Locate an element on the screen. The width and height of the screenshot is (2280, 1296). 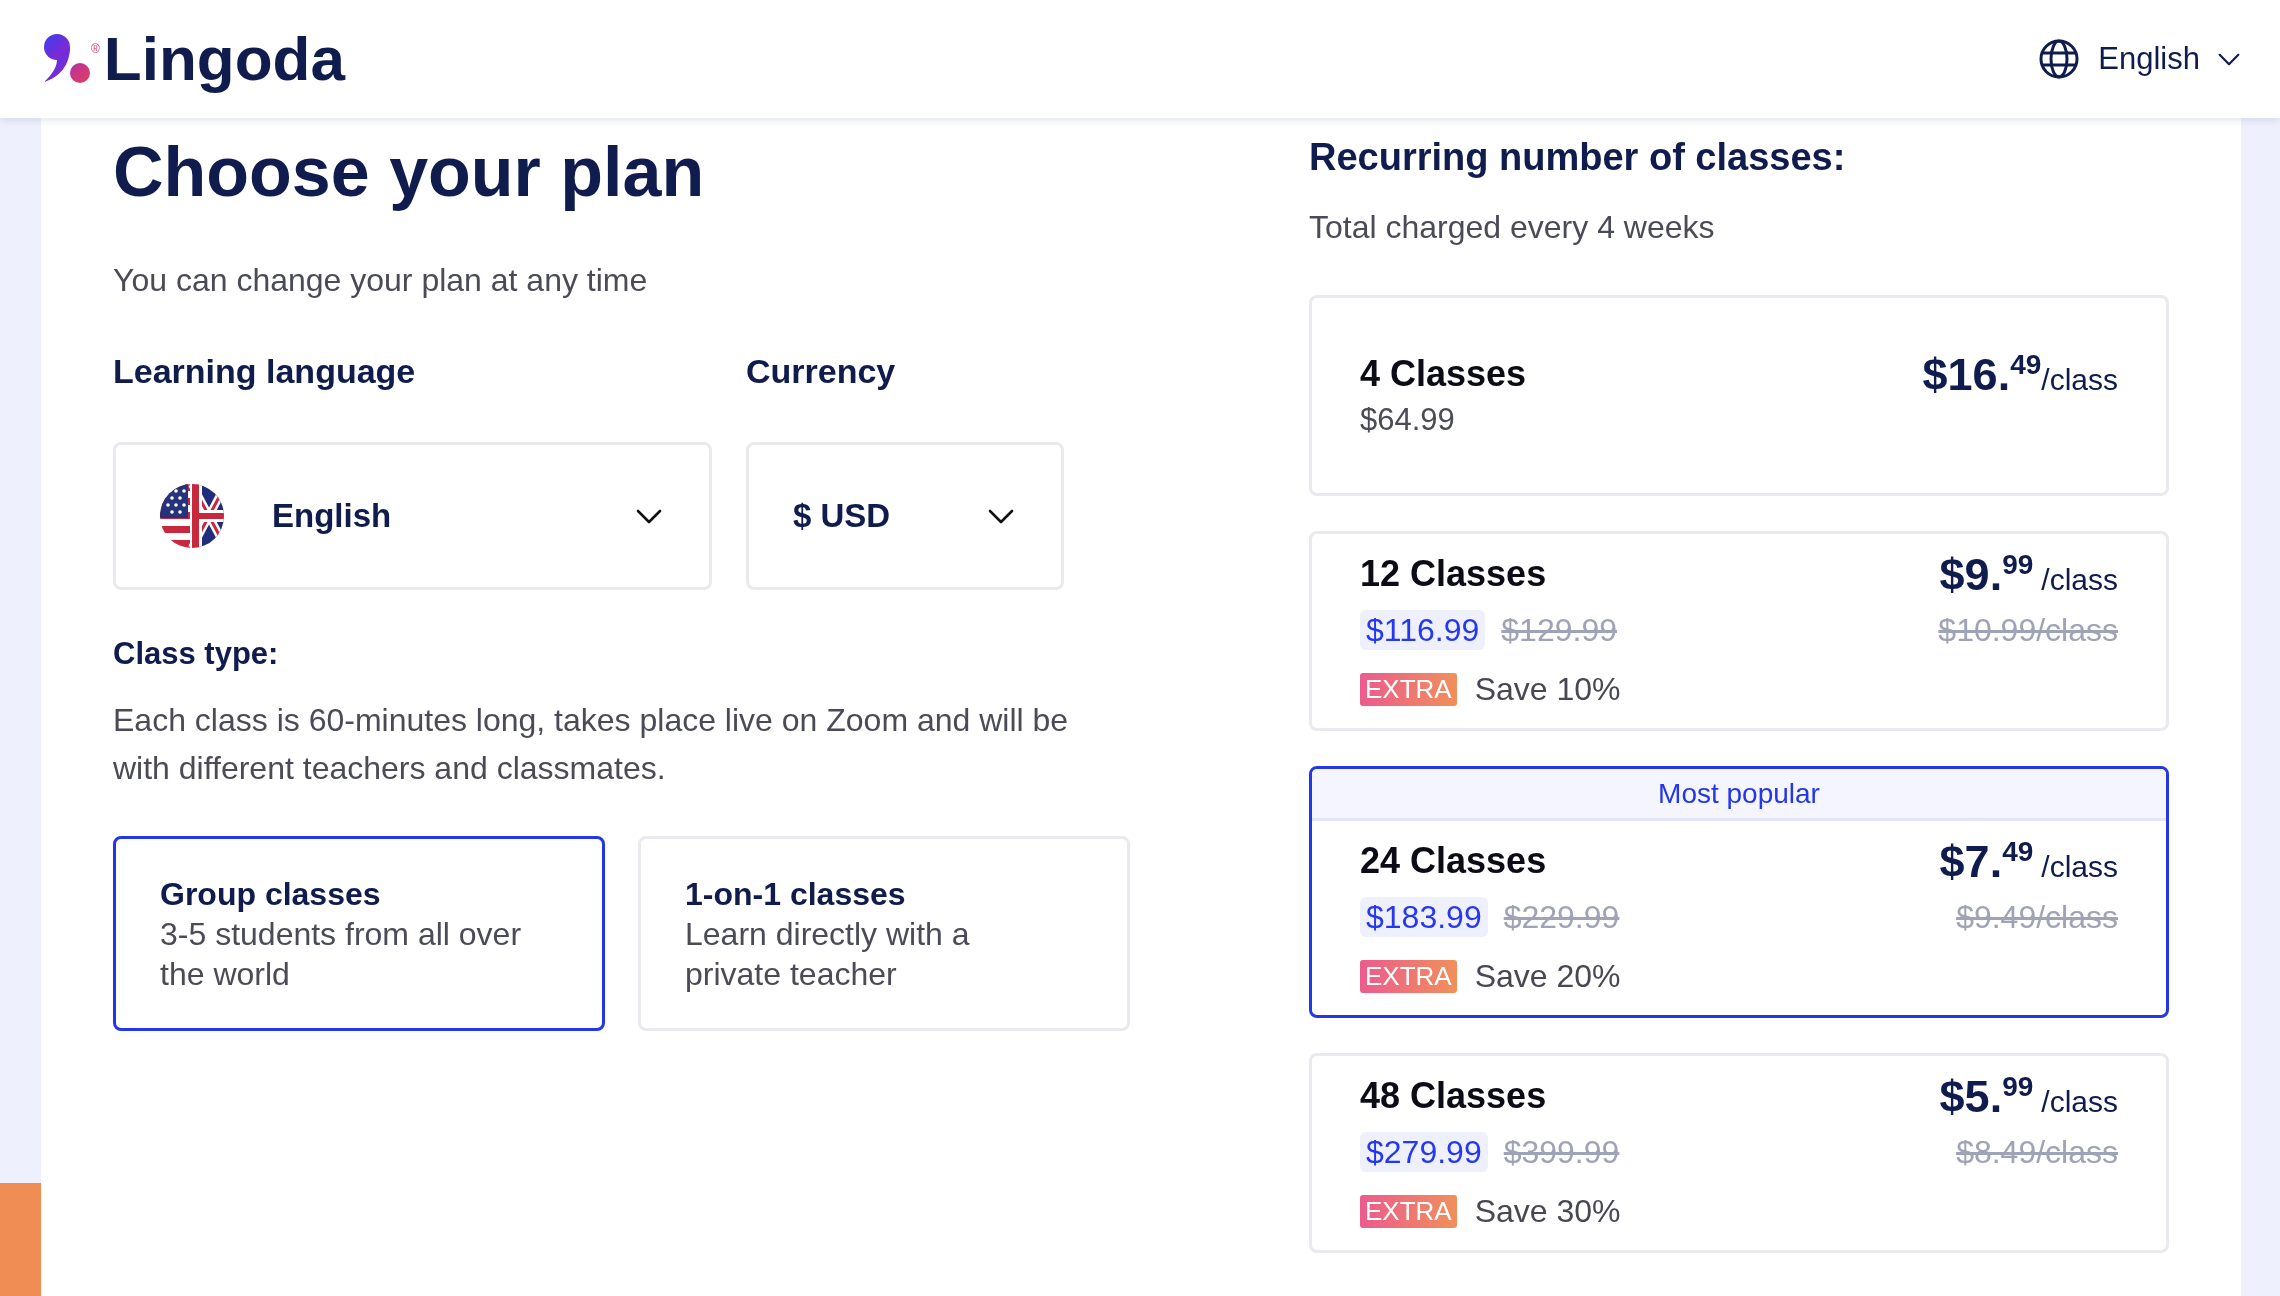
option-description: 3-5 students from all over the world is located at coordinates (341, 954).